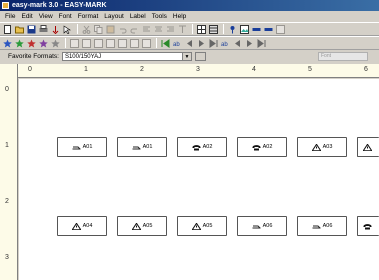  What do you see at coordinates (134, 43) in the screenshot?
I see `fill-icon` at bounding box center [134, 43].